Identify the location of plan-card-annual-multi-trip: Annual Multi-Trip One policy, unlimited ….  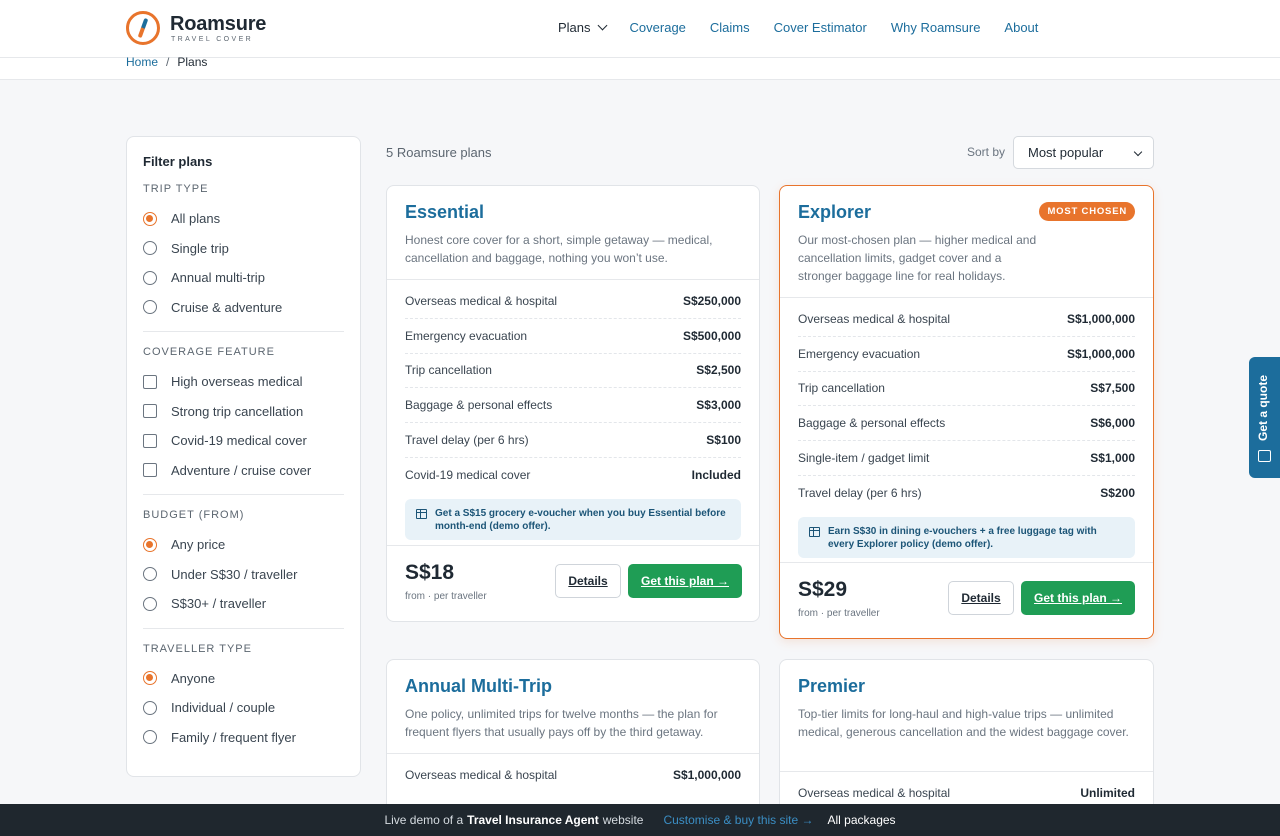
(573, 739).